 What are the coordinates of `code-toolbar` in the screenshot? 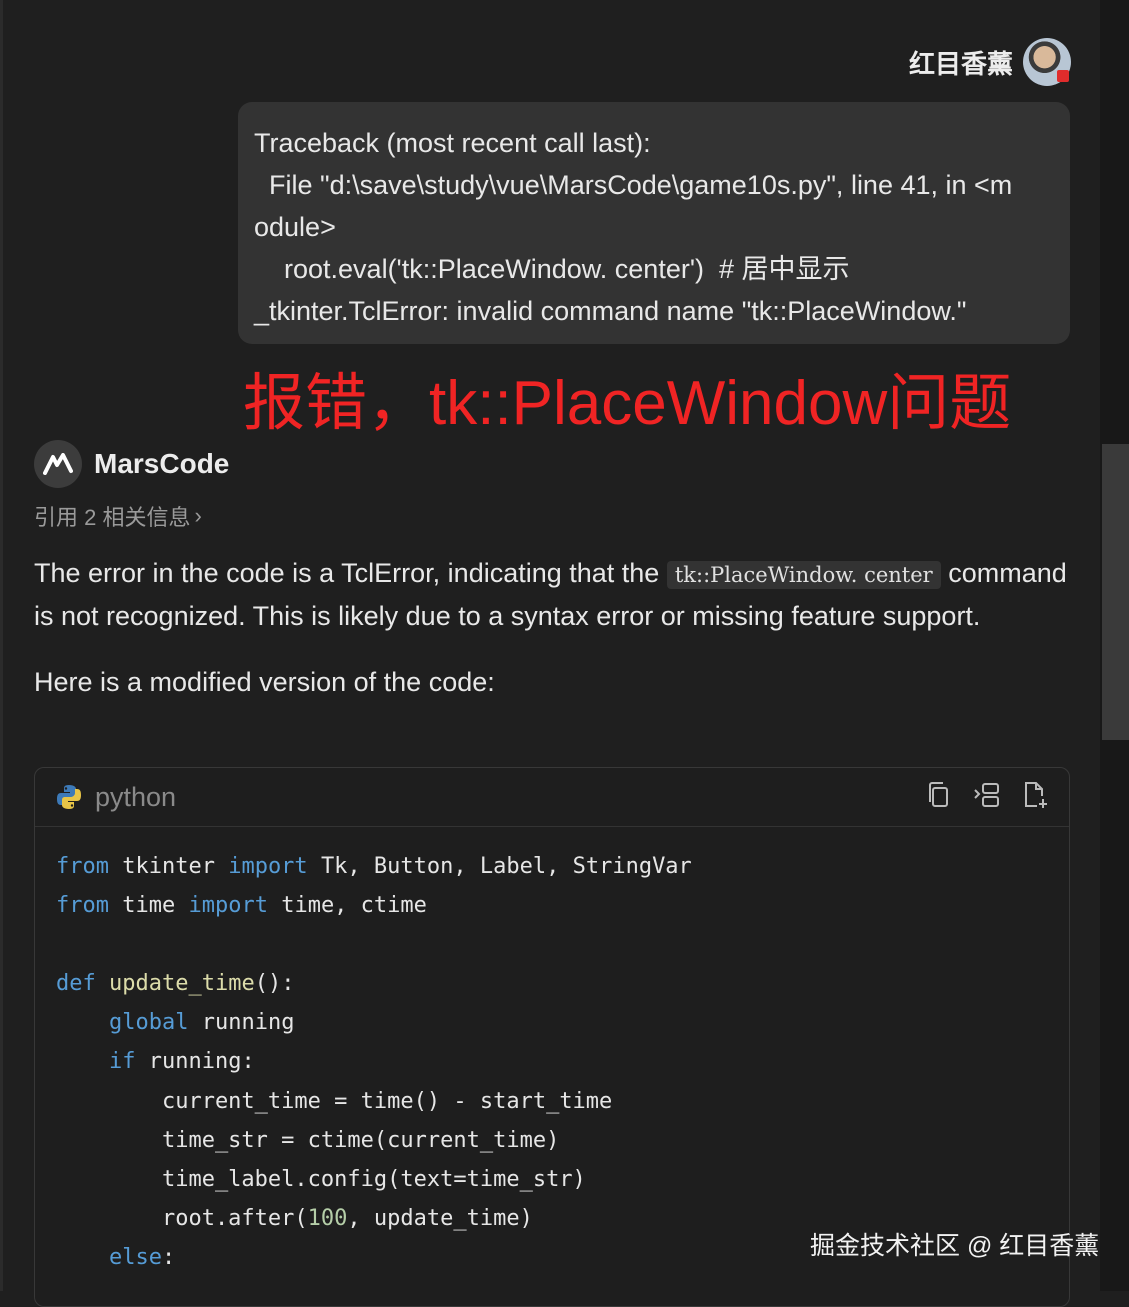 It's located at (987, 795).